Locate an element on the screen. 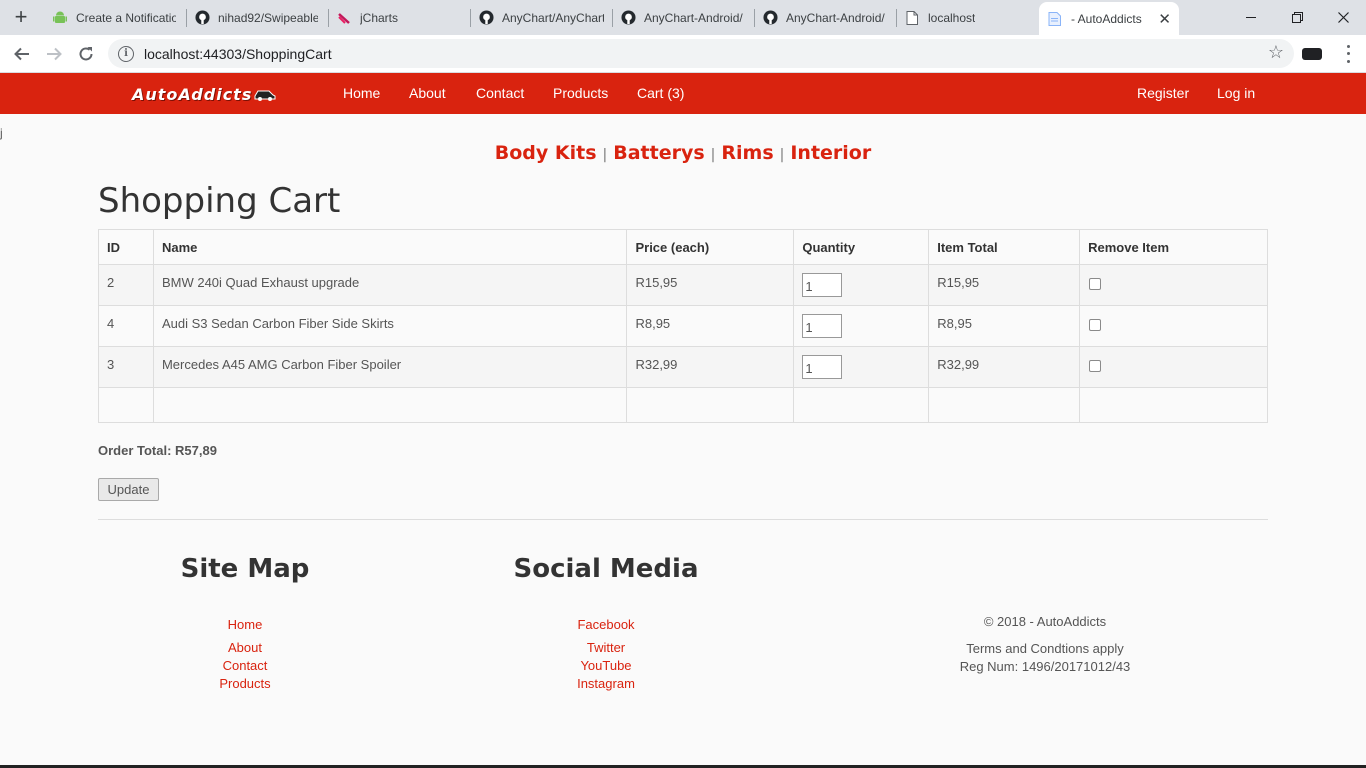 The width and height of the screenshot is (1366, 768). update-button: Update is located at coordinates (128, 489).